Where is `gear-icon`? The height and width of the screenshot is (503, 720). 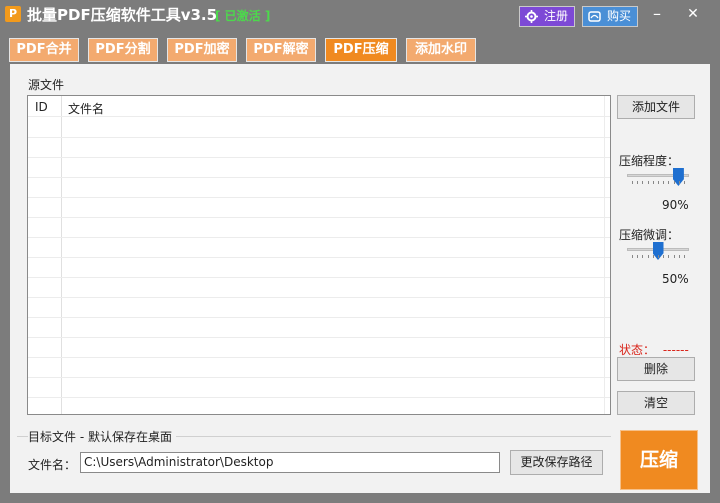
gear-icon is located at coordinates (531, 16).